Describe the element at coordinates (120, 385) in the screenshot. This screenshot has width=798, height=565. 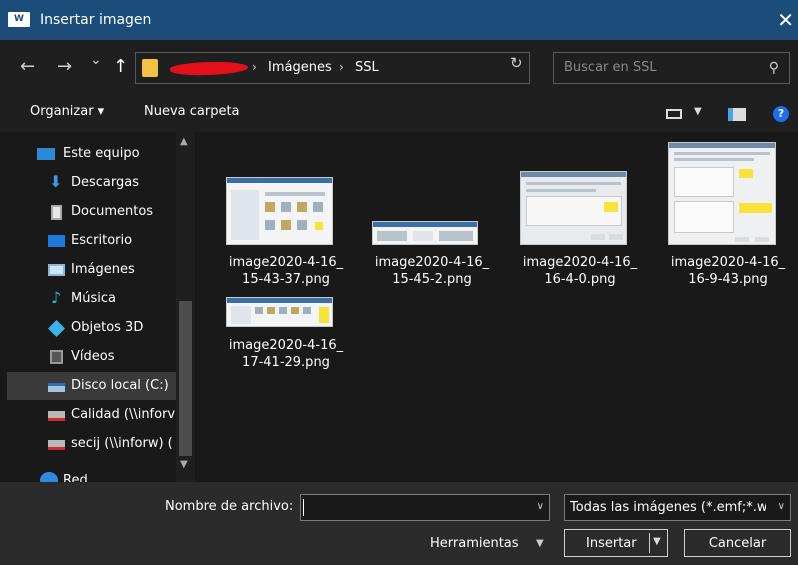
I see `sidebar-item-label: Disco local (C:)` at that location.